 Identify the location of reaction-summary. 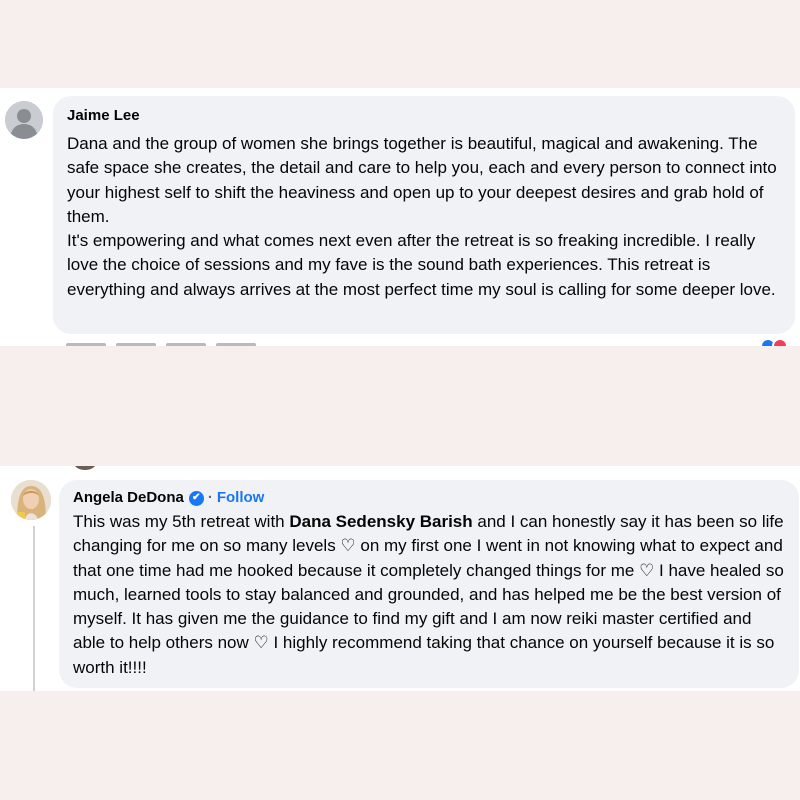
(770, 342).